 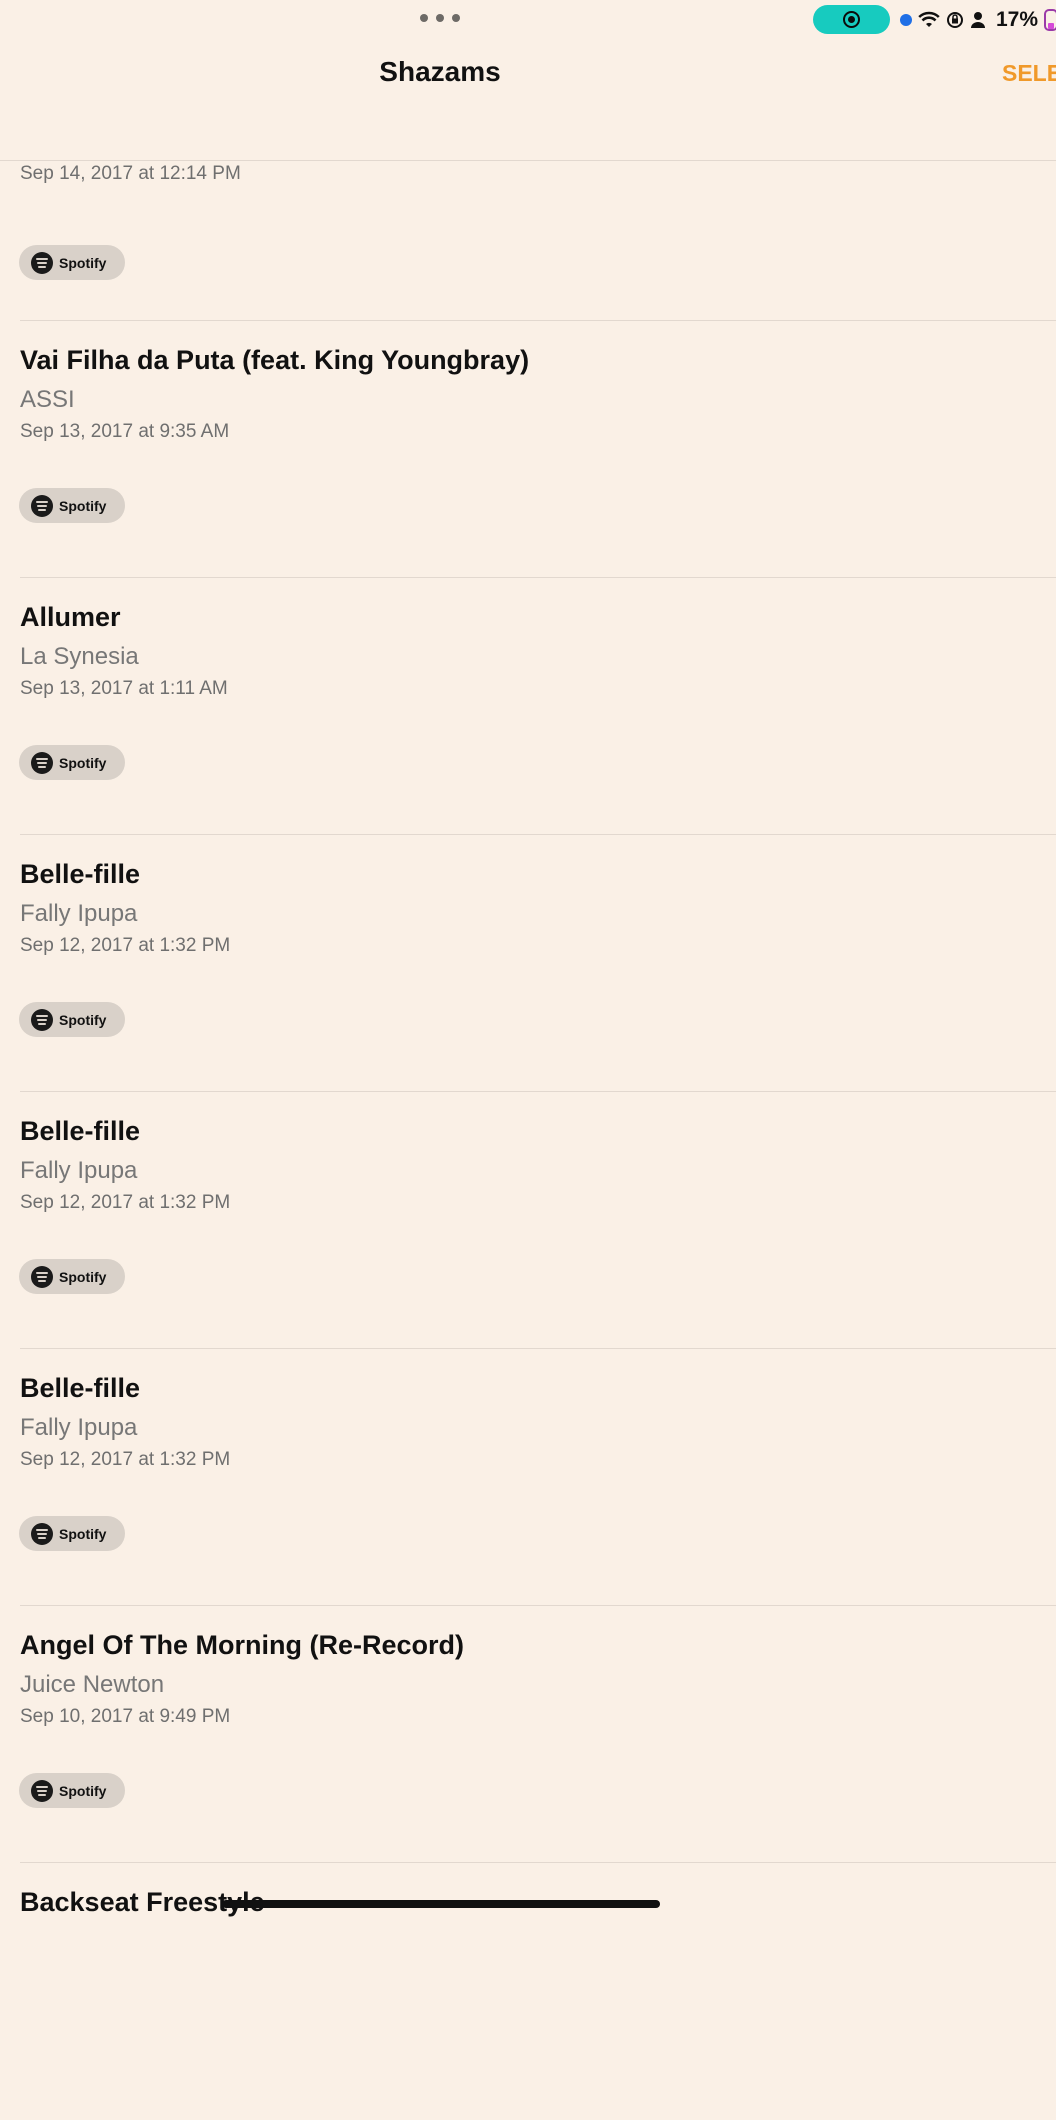 I want to click on screen-record-icon, so click(x=851, y=19).